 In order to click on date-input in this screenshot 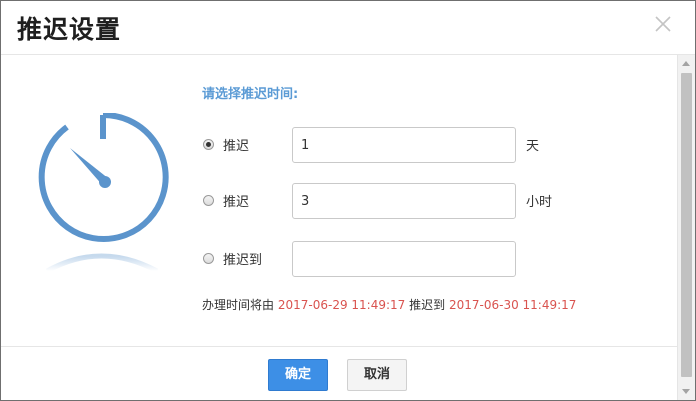, I will do `click(404, 259)`.